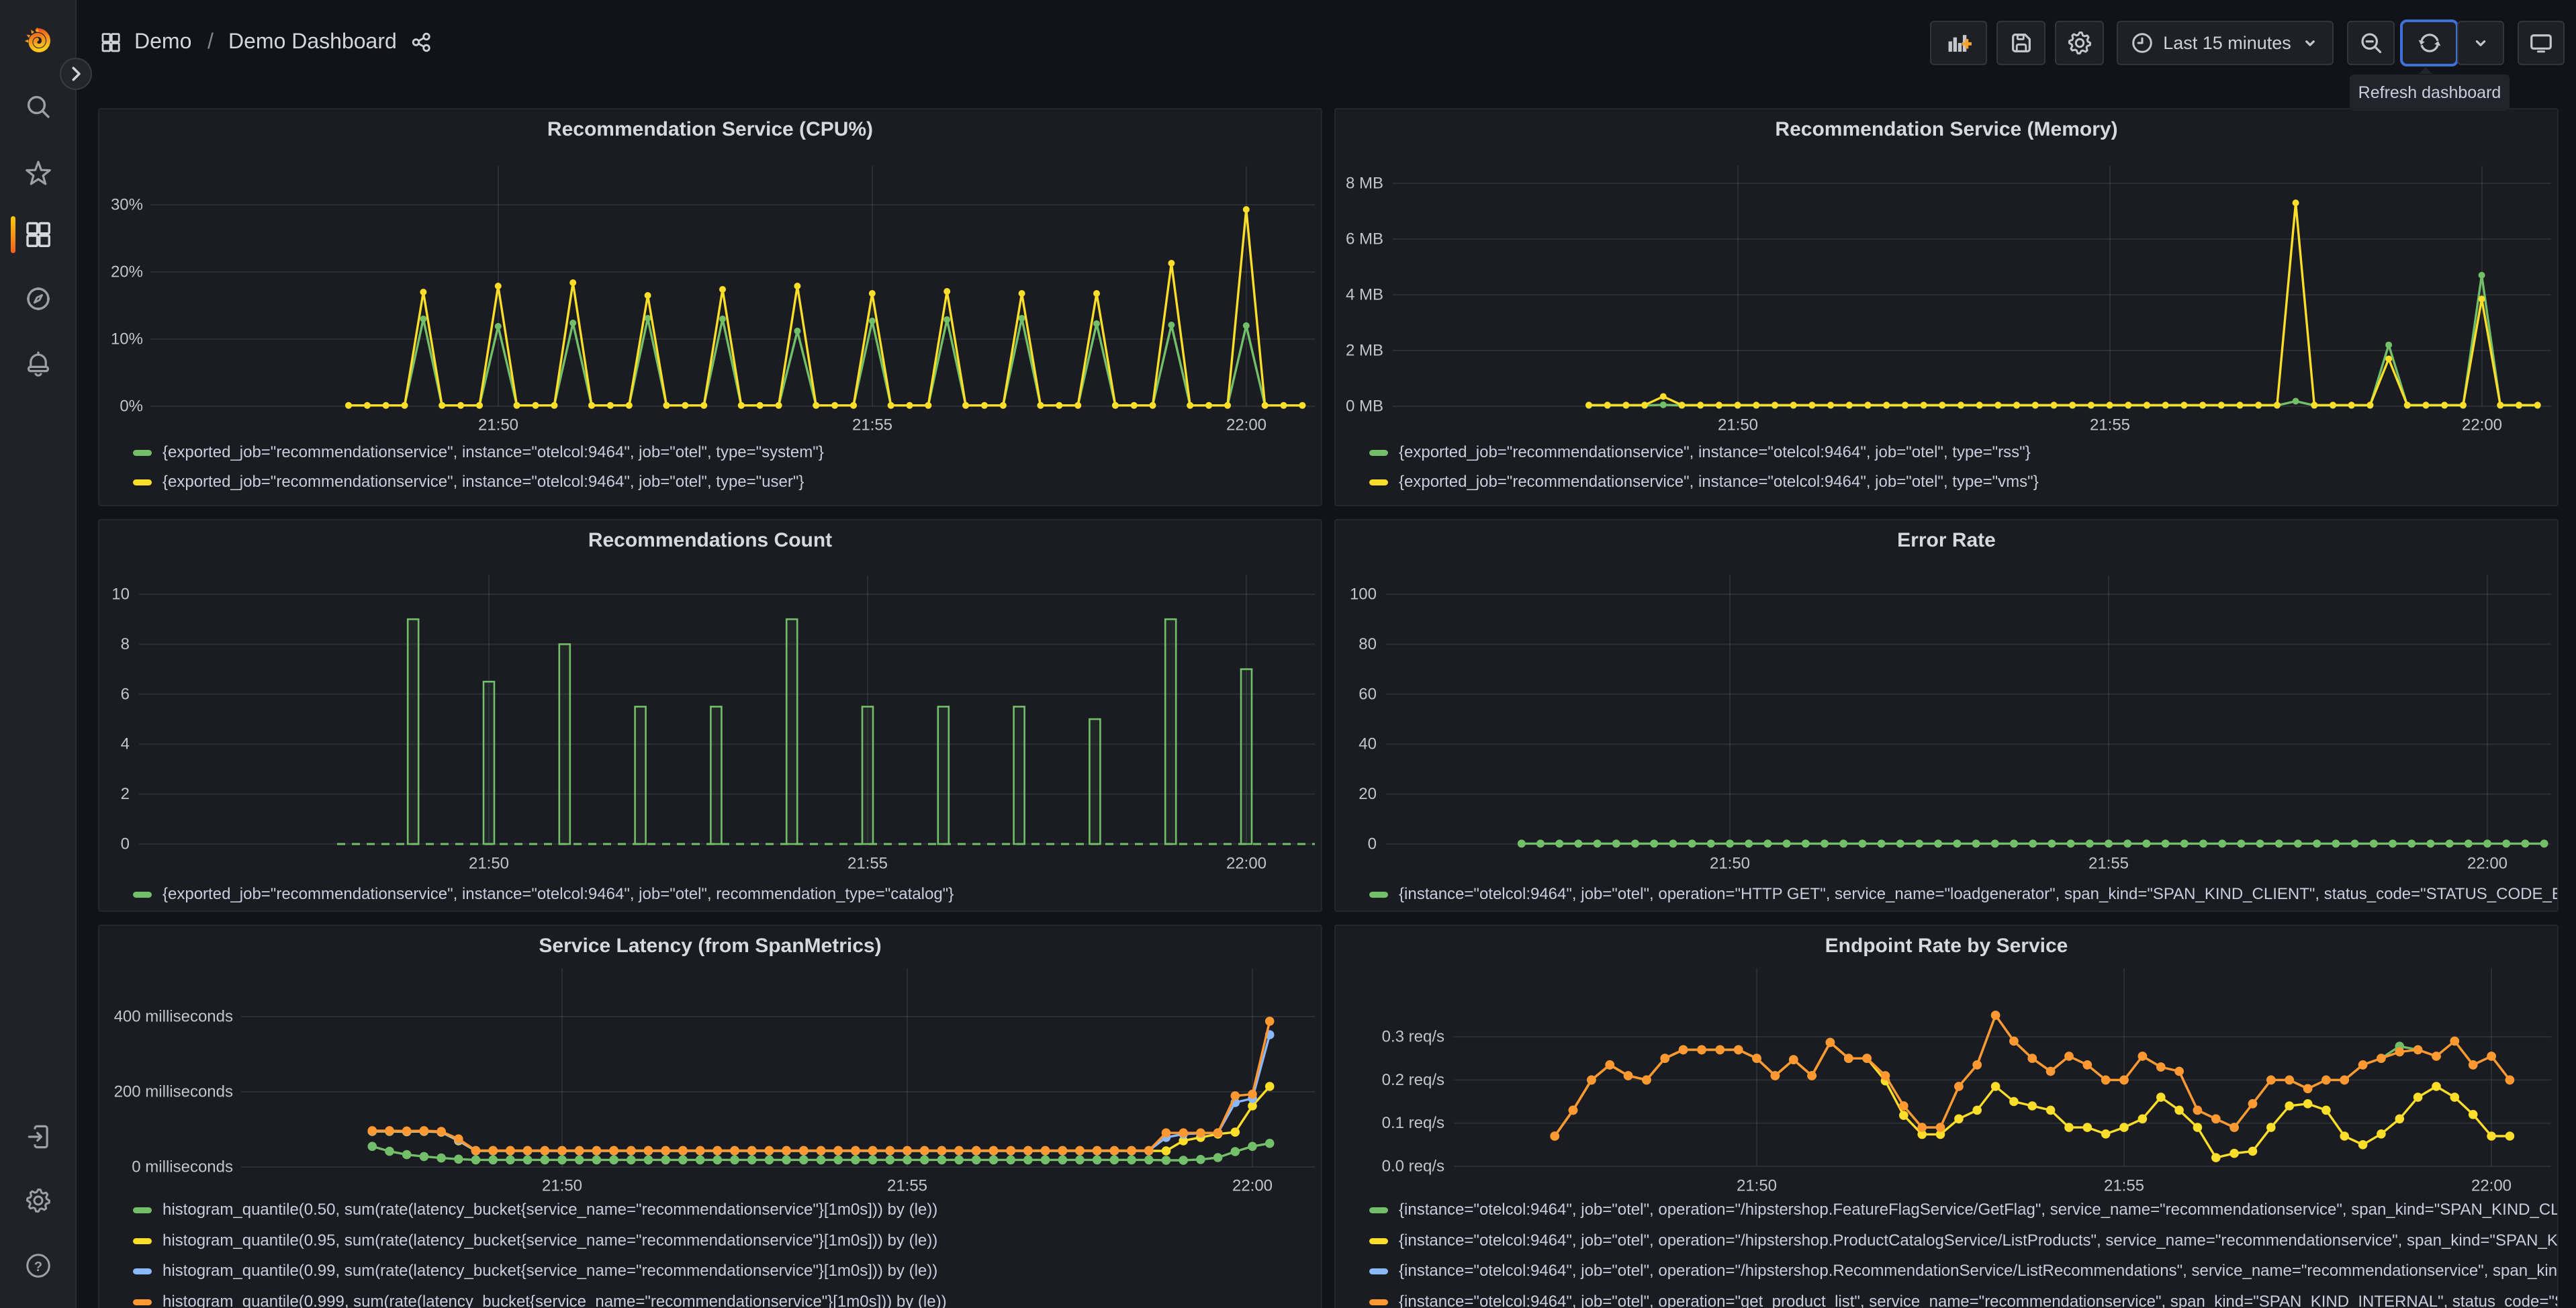  I want to click on svg-text: 60, so click(1368, 694).